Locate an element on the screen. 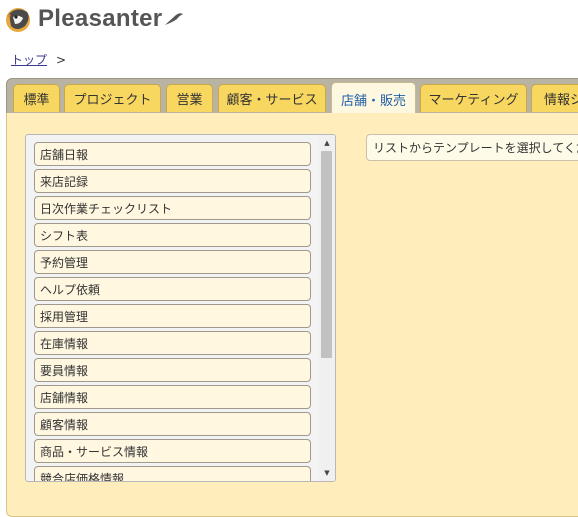 This screenshot has width=578, height=517. tab-project: プロジェクト is located at coordinates (112, 98).